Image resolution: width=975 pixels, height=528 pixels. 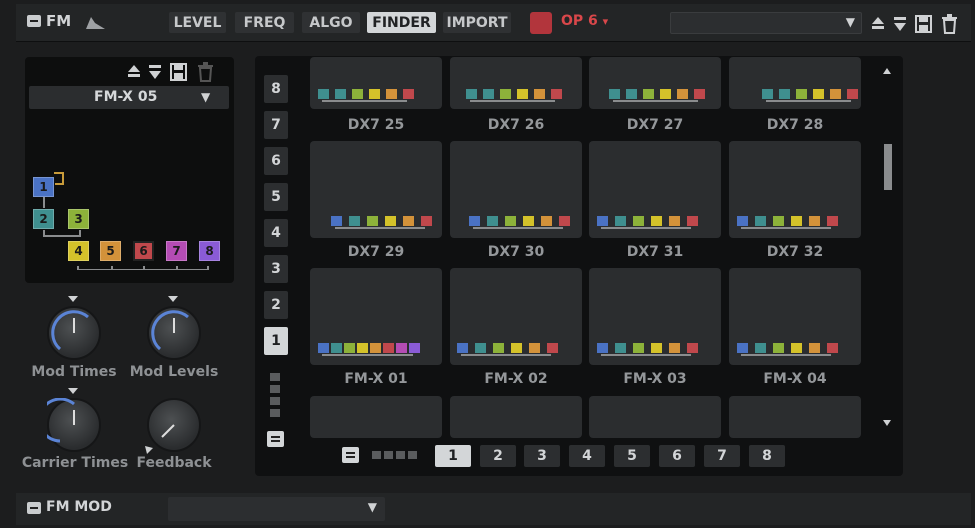 What do you see at coordinates (542, 456) in the screenshot?
I see `page-button-3: 3` at bounding box center [542, 456].